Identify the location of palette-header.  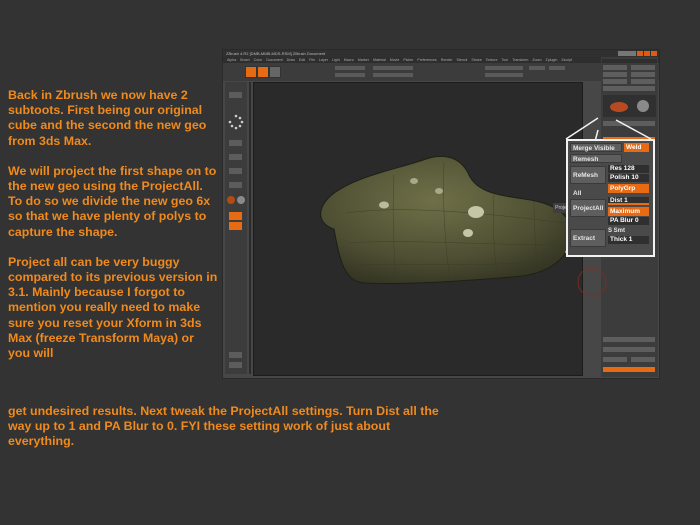
(629, 61).